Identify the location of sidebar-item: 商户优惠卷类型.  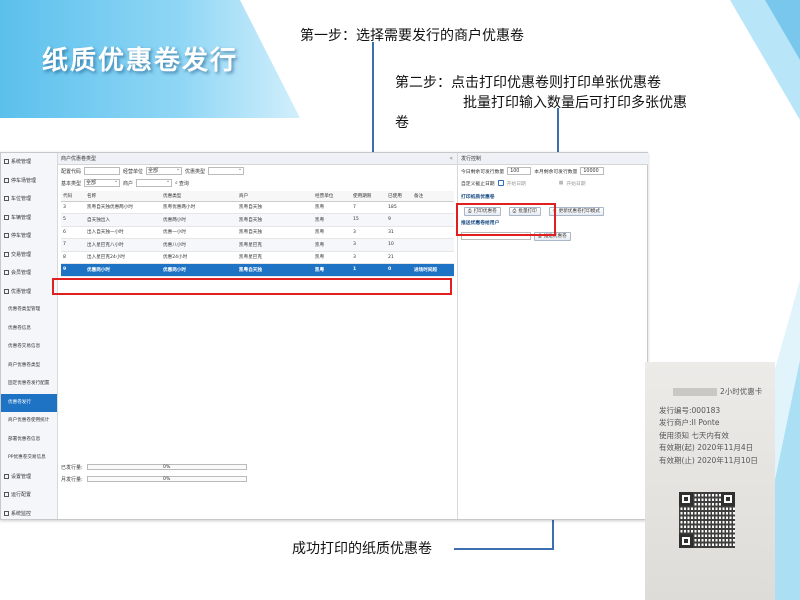
(29, 366).